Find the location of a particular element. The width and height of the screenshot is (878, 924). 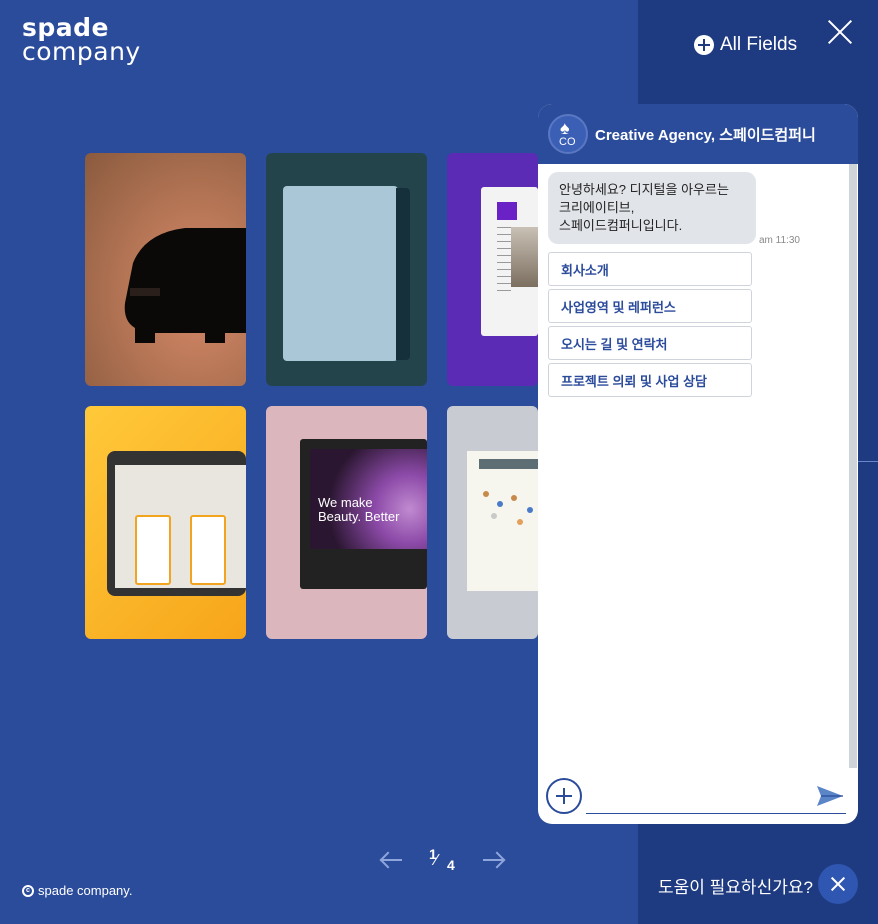

avatar: ♠ CO is located at coordinates (568, 134).